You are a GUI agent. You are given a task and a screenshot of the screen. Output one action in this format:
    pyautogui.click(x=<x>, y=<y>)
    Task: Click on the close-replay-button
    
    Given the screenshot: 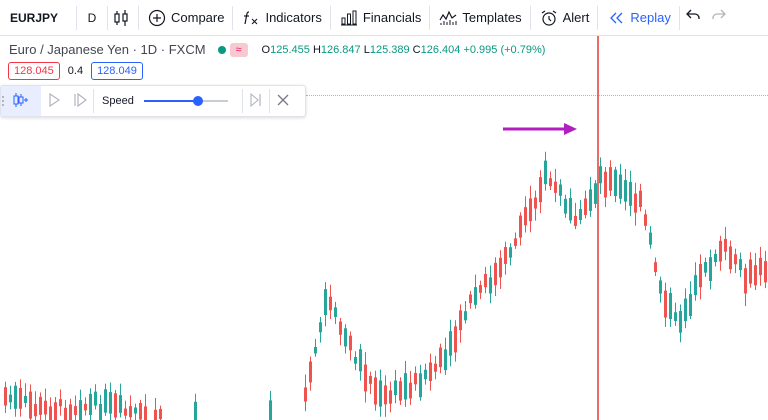 What is the action you would take?
    pyautogui.click(x=283, y=101)
    